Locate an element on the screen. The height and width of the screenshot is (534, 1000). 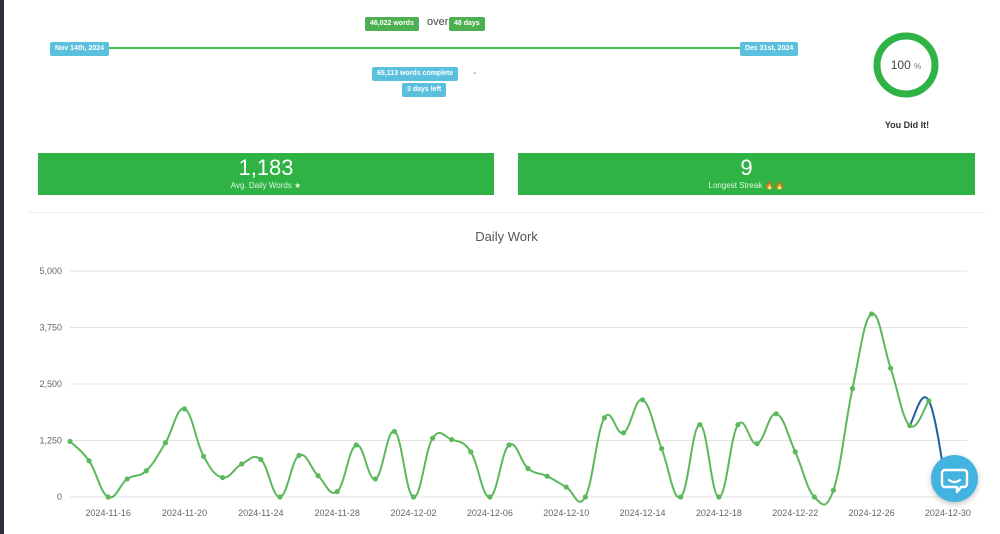
avg-daily-words-label: Avg. Daily Words ★ is located at coordinates (266, 185).